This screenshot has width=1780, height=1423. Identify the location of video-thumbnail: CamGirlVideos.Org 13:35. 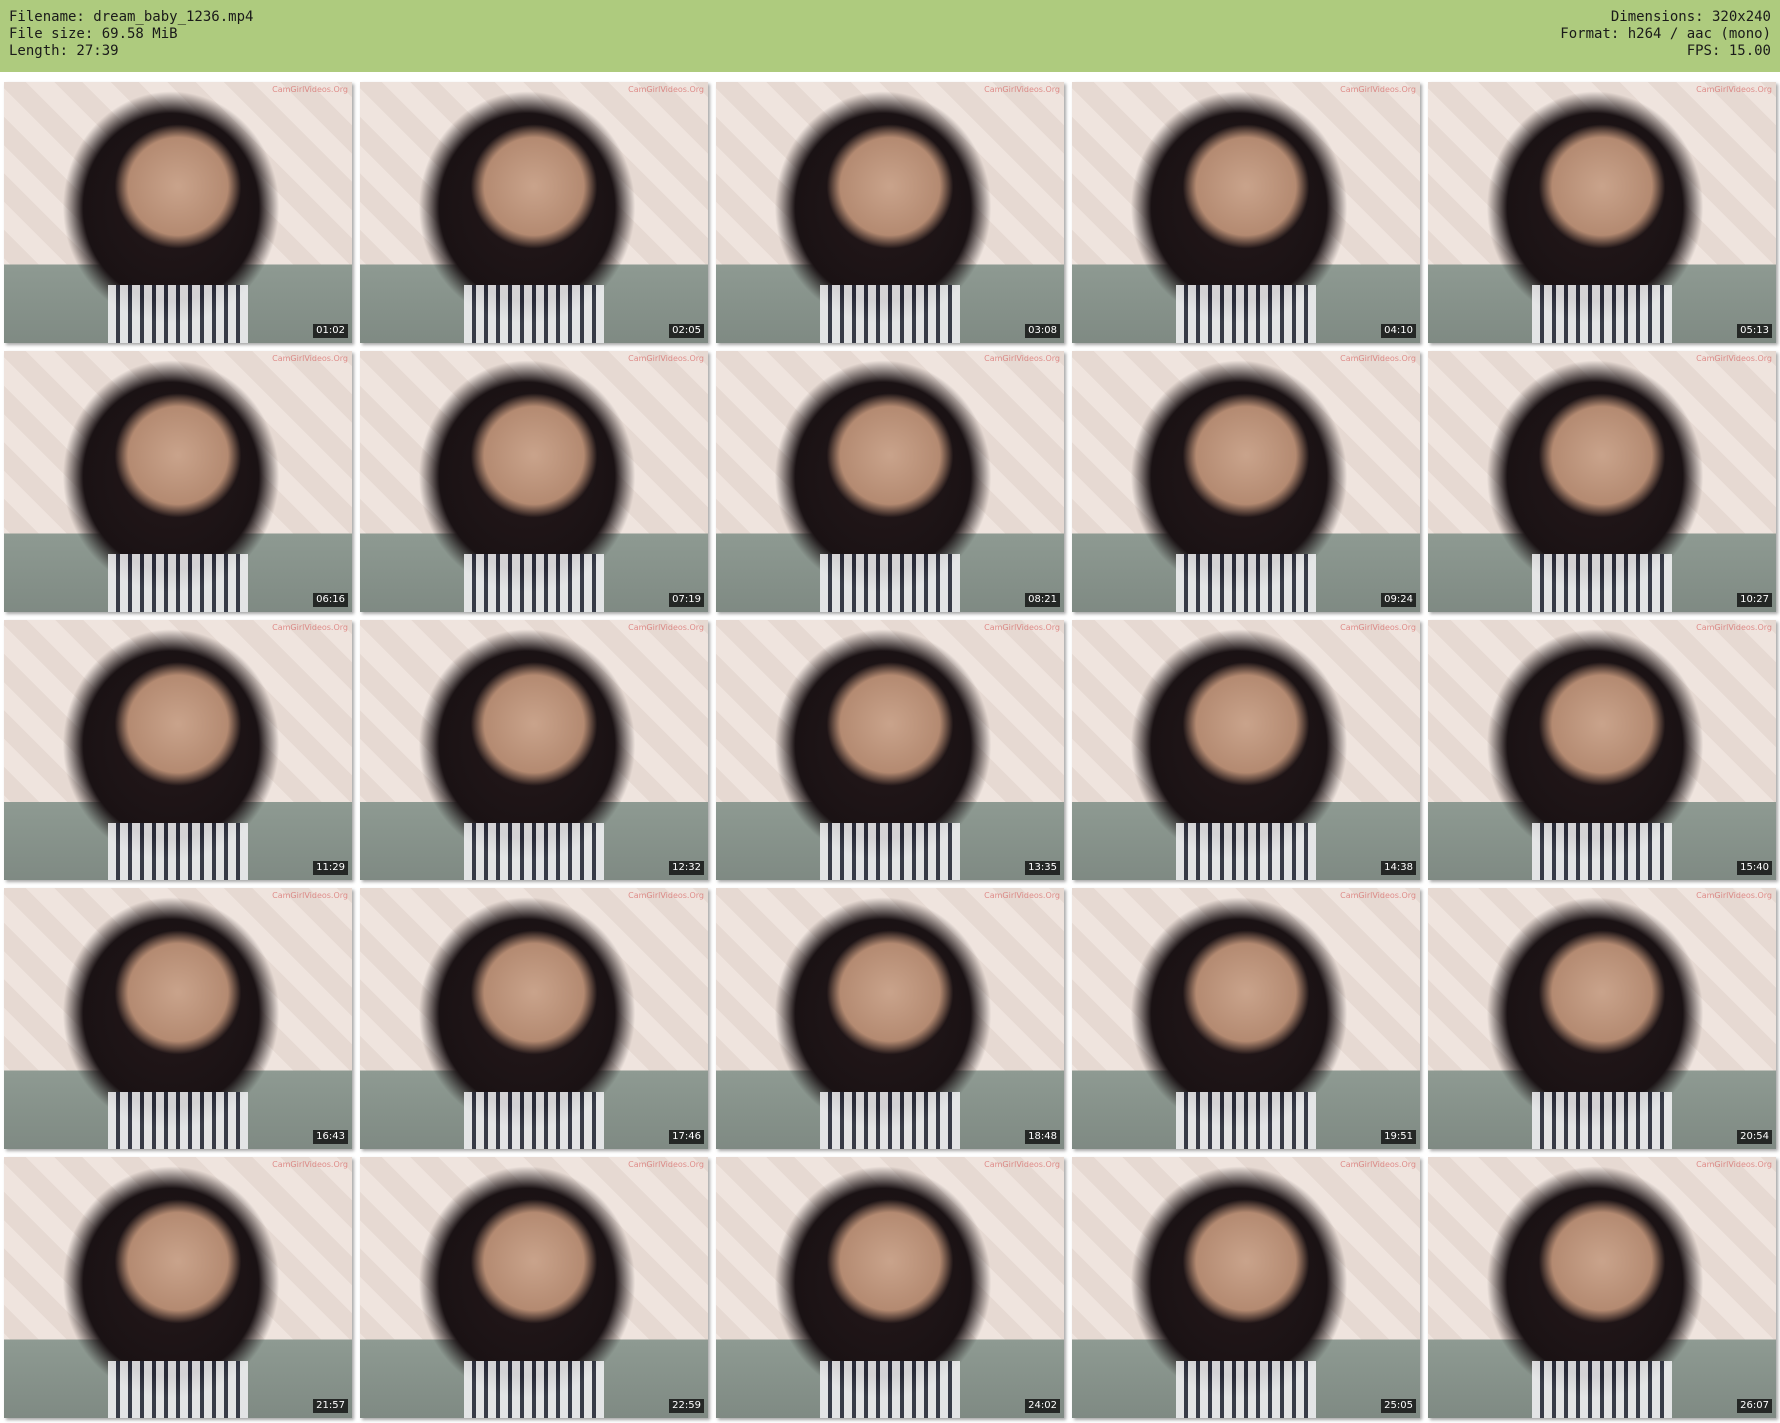
(890, 750).